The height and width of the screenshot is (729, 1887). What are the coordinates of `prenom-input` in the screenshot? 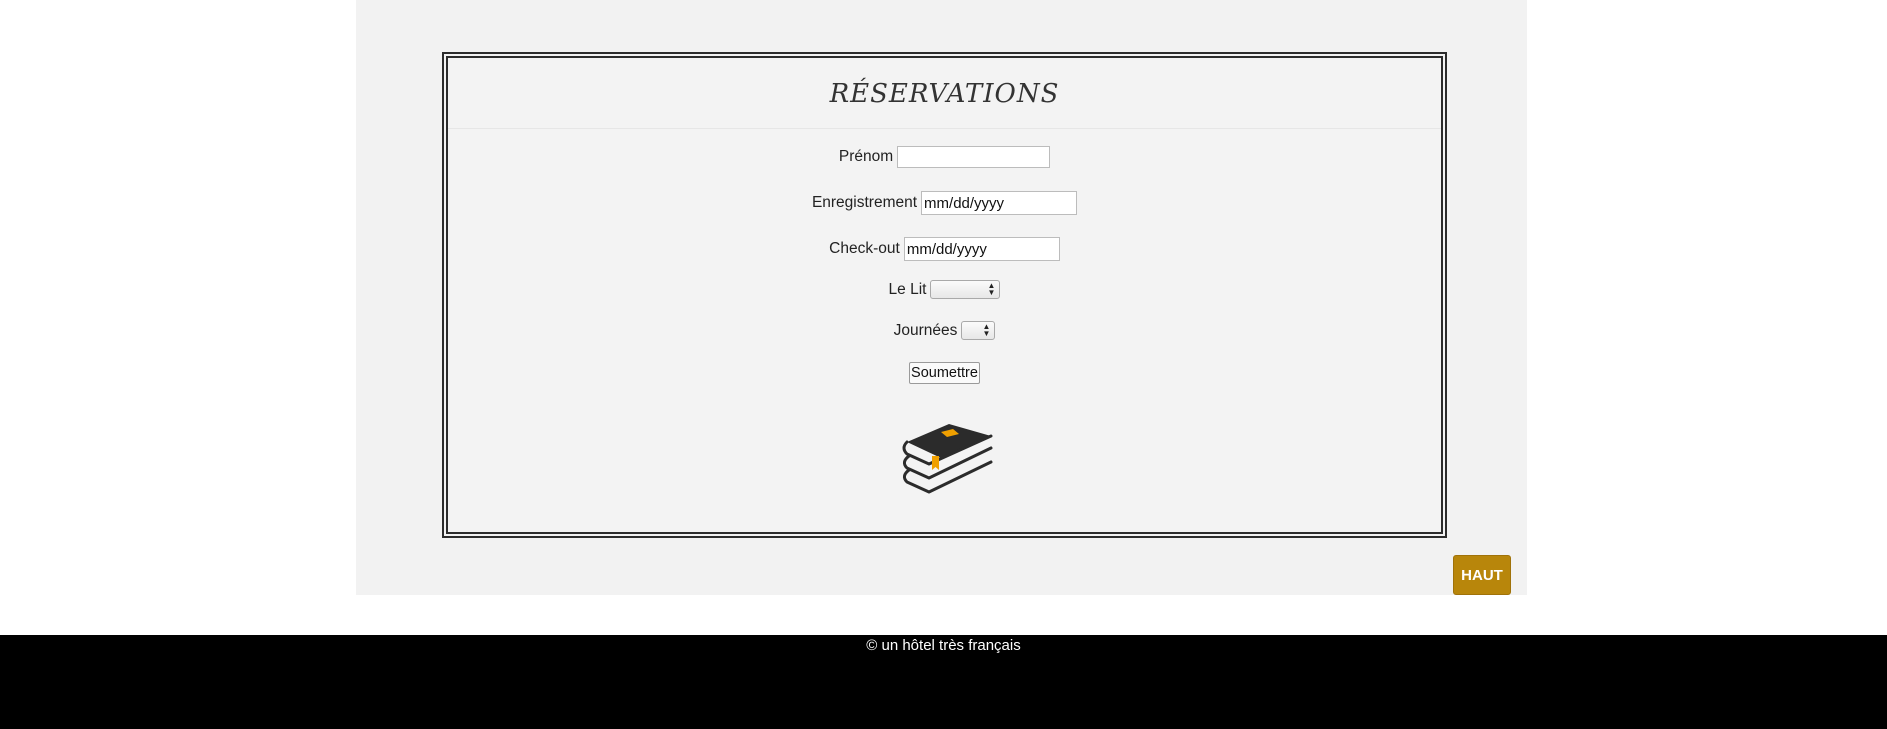 It's located at (974, 157).